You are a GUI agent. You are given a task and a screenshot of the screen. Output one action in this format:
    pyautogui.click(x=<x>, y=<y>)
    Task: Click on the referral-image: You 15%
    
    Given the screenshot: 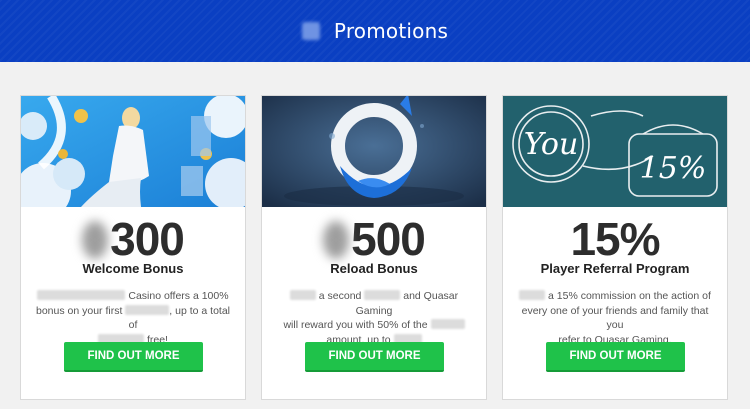 What is the action you would take?
    pyautogui.click(x=615, y=151)
    